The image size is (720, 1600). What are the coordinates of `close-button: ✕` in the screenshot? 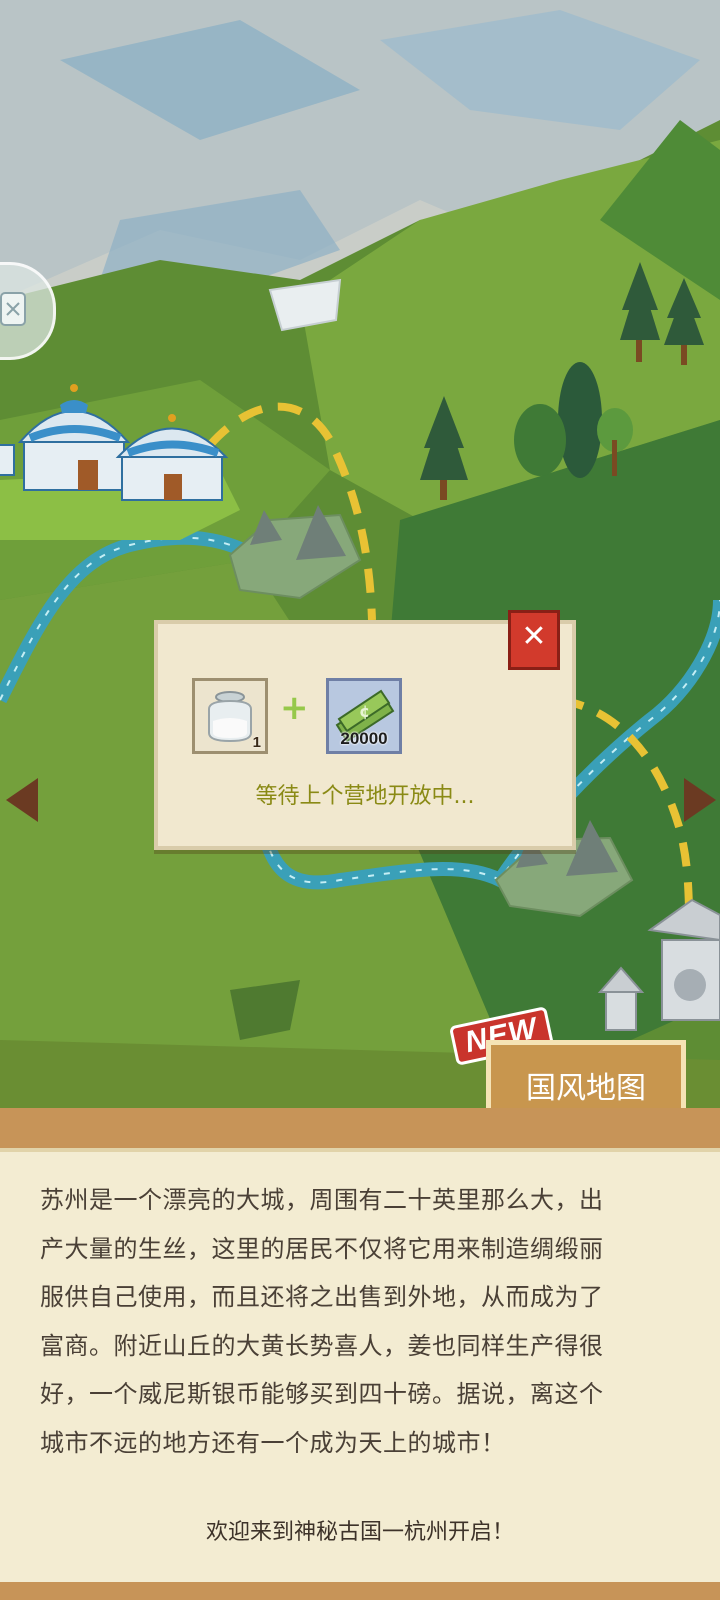 It's located at (534, 640).